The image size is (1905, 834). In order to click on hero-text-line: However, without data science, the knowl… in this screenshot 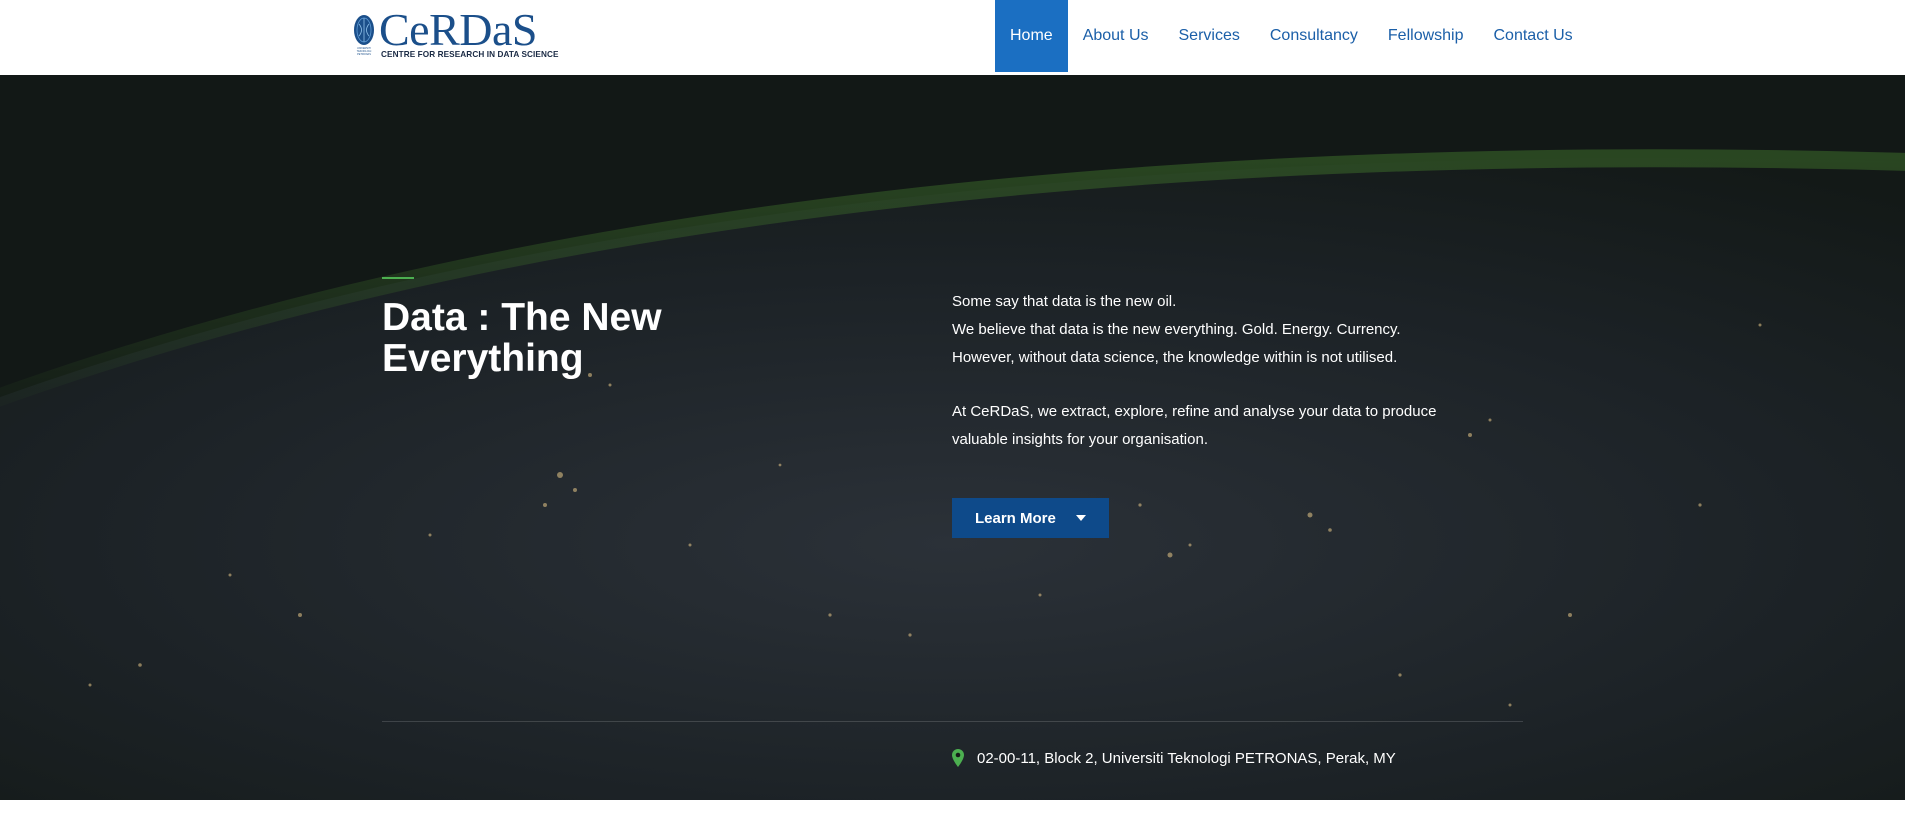, I will do `click(1175, 357)`.